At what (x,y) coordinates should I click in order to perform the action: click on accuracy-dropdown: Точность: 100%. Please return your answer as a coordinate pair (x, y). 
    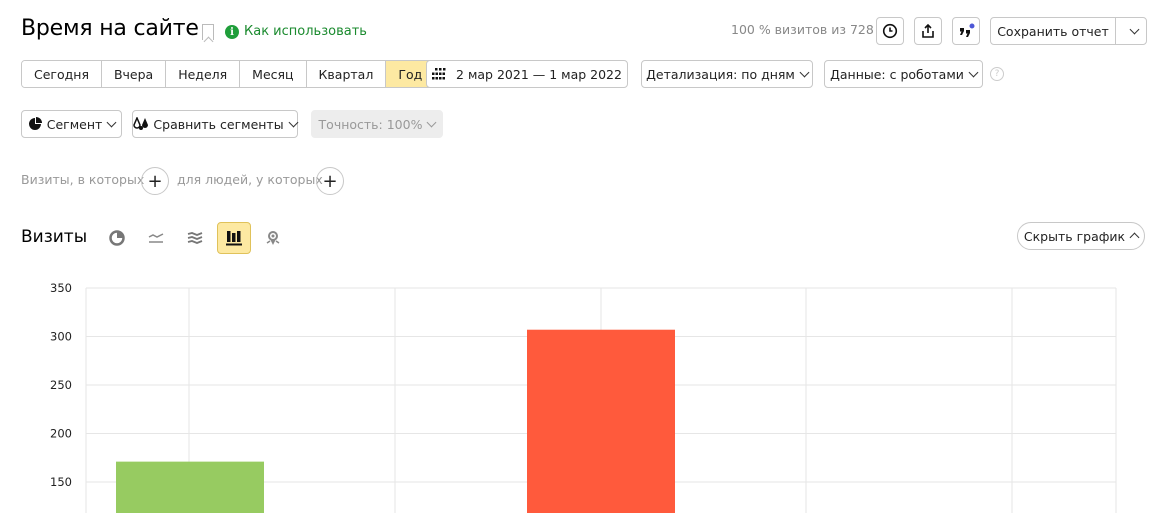
    Looking at the image, I should click on (377, 124).